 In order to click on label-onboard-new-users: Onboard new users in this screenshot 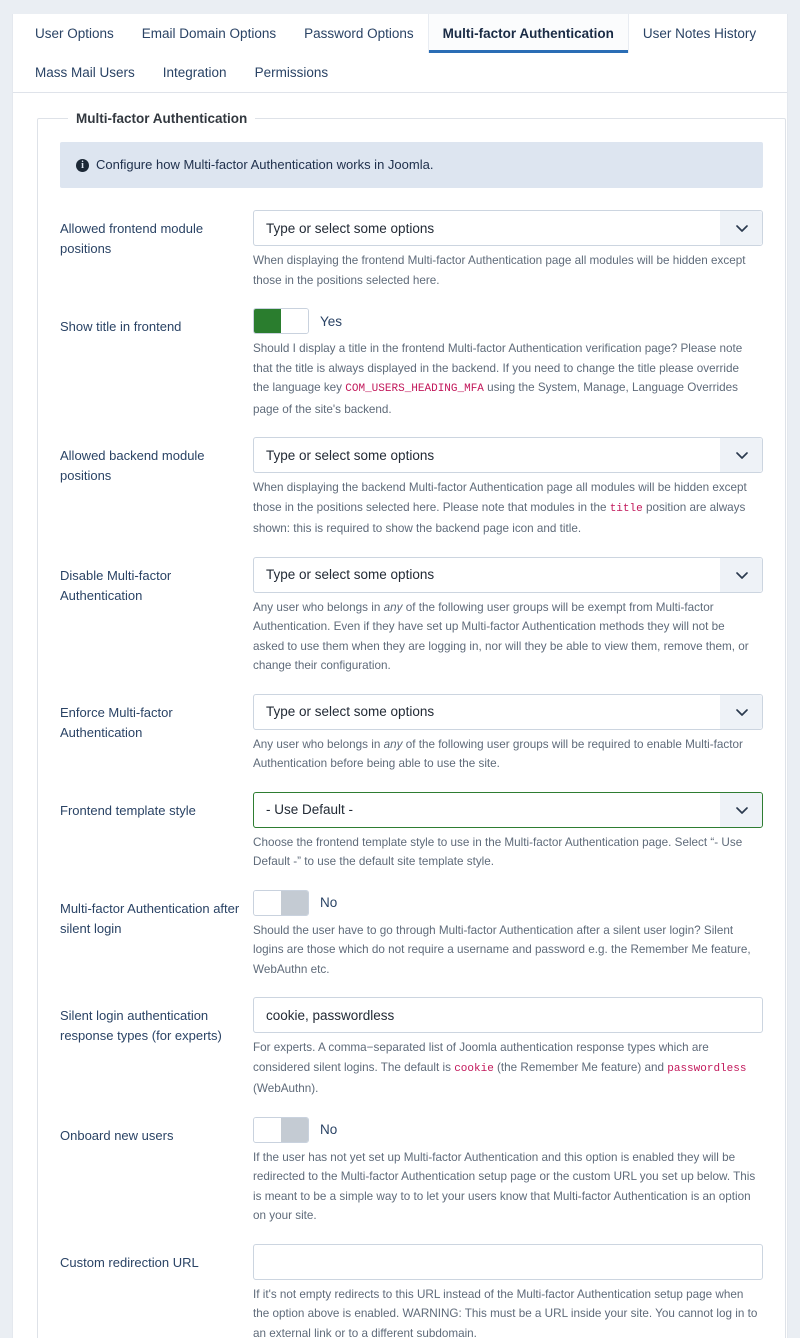, I will do `click(117, 1135)`.